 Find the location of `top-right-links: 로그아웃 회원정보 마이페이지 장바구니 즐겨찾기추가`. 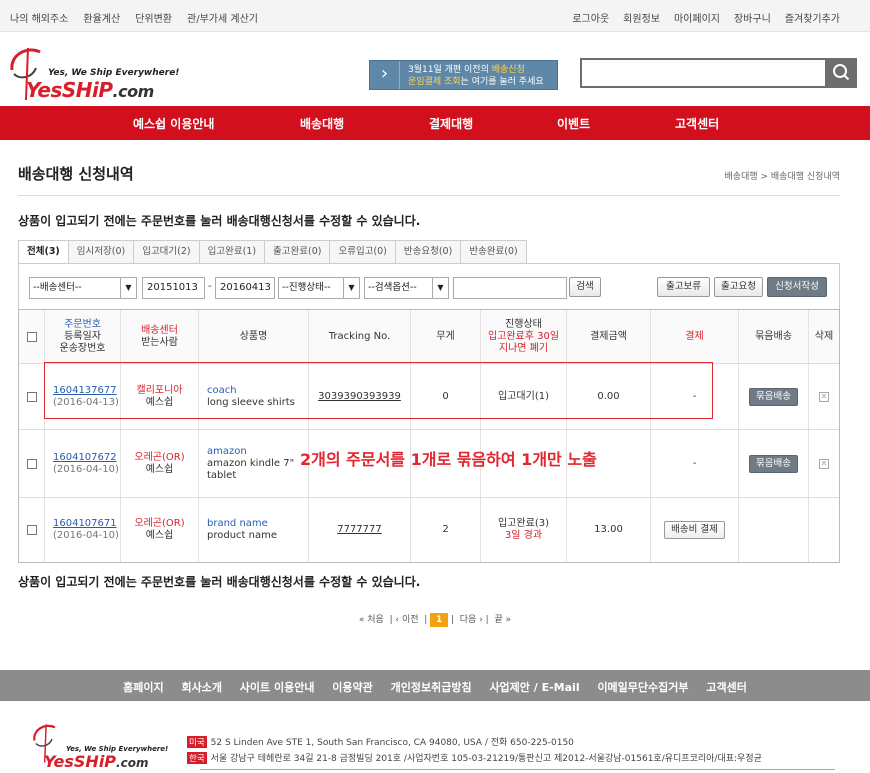

top-right-links: 로그아웃 회원정보 마이페이지 장바구니 즐겨찾기추가 is located at coordinates (706, 17).